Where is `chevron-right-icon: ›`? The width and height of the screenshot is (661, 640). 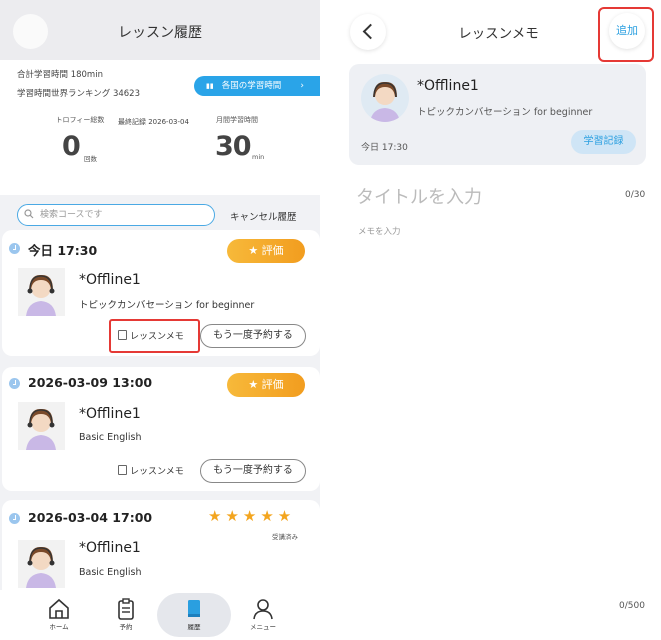 chevron-right-icon: › is located at coordinates (302, 86).